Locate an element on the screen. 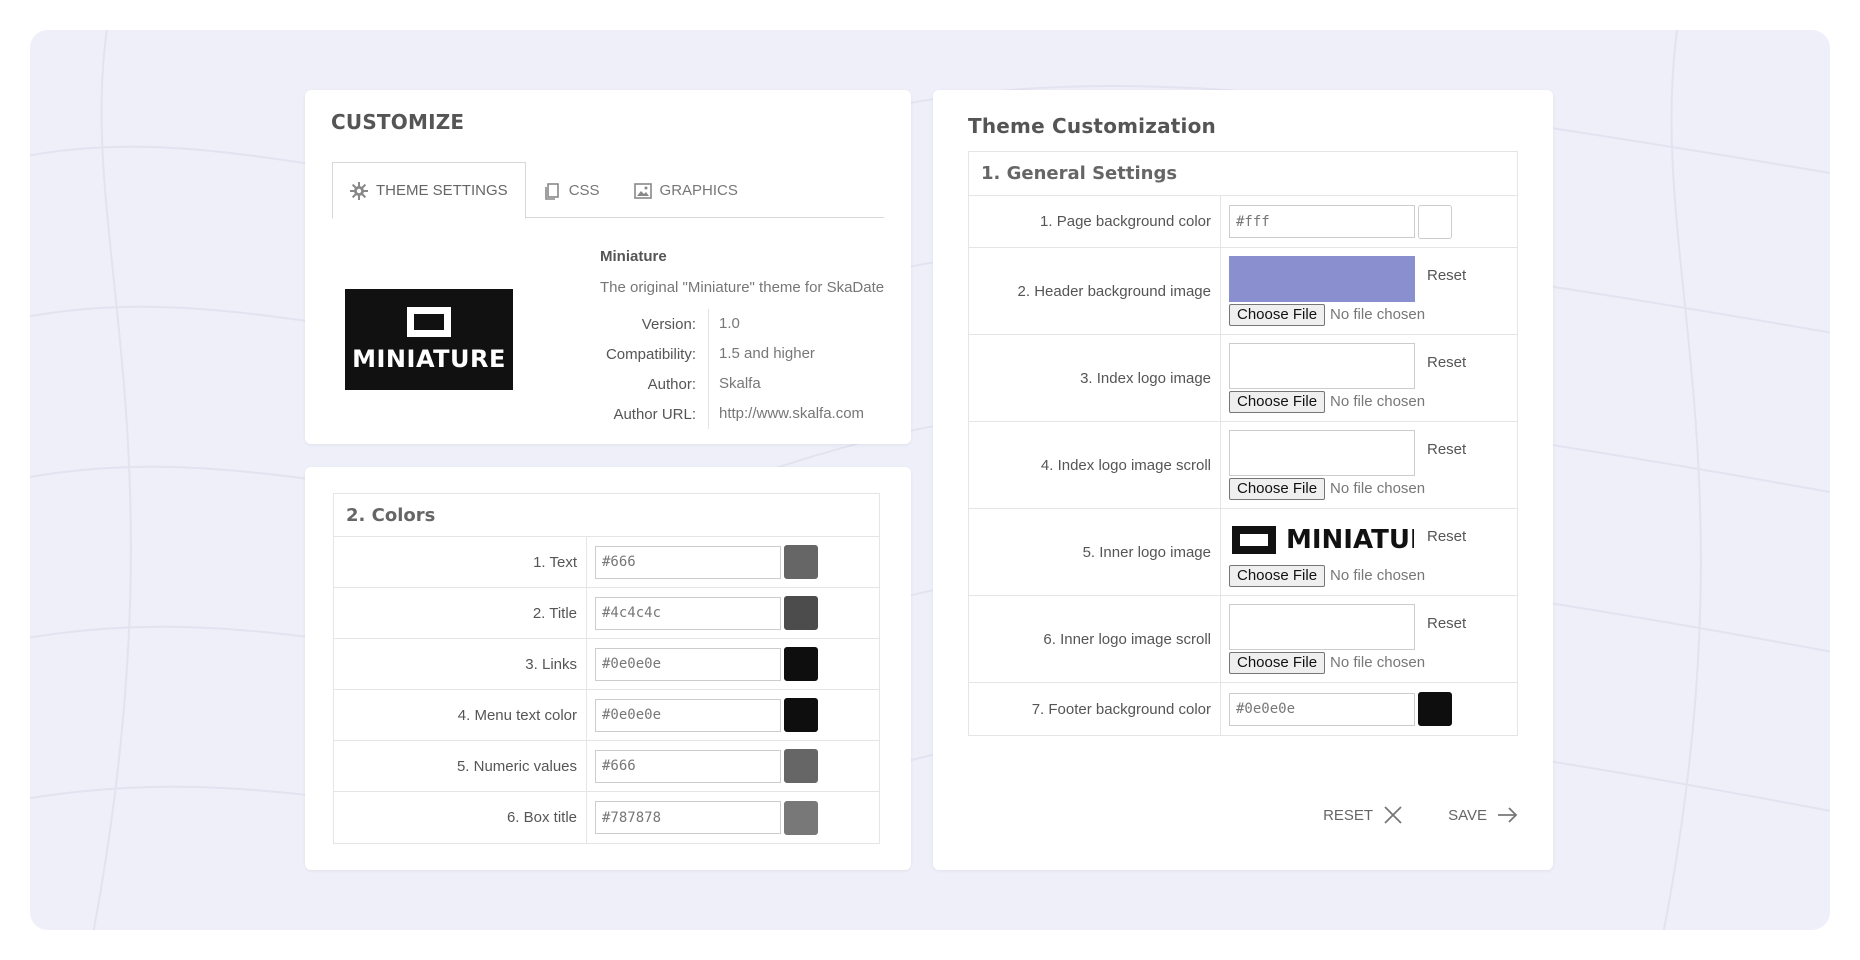 Image resolution: width=1860 pixels, height=960 pixels. image-icon is located at coordinates (642, 191).